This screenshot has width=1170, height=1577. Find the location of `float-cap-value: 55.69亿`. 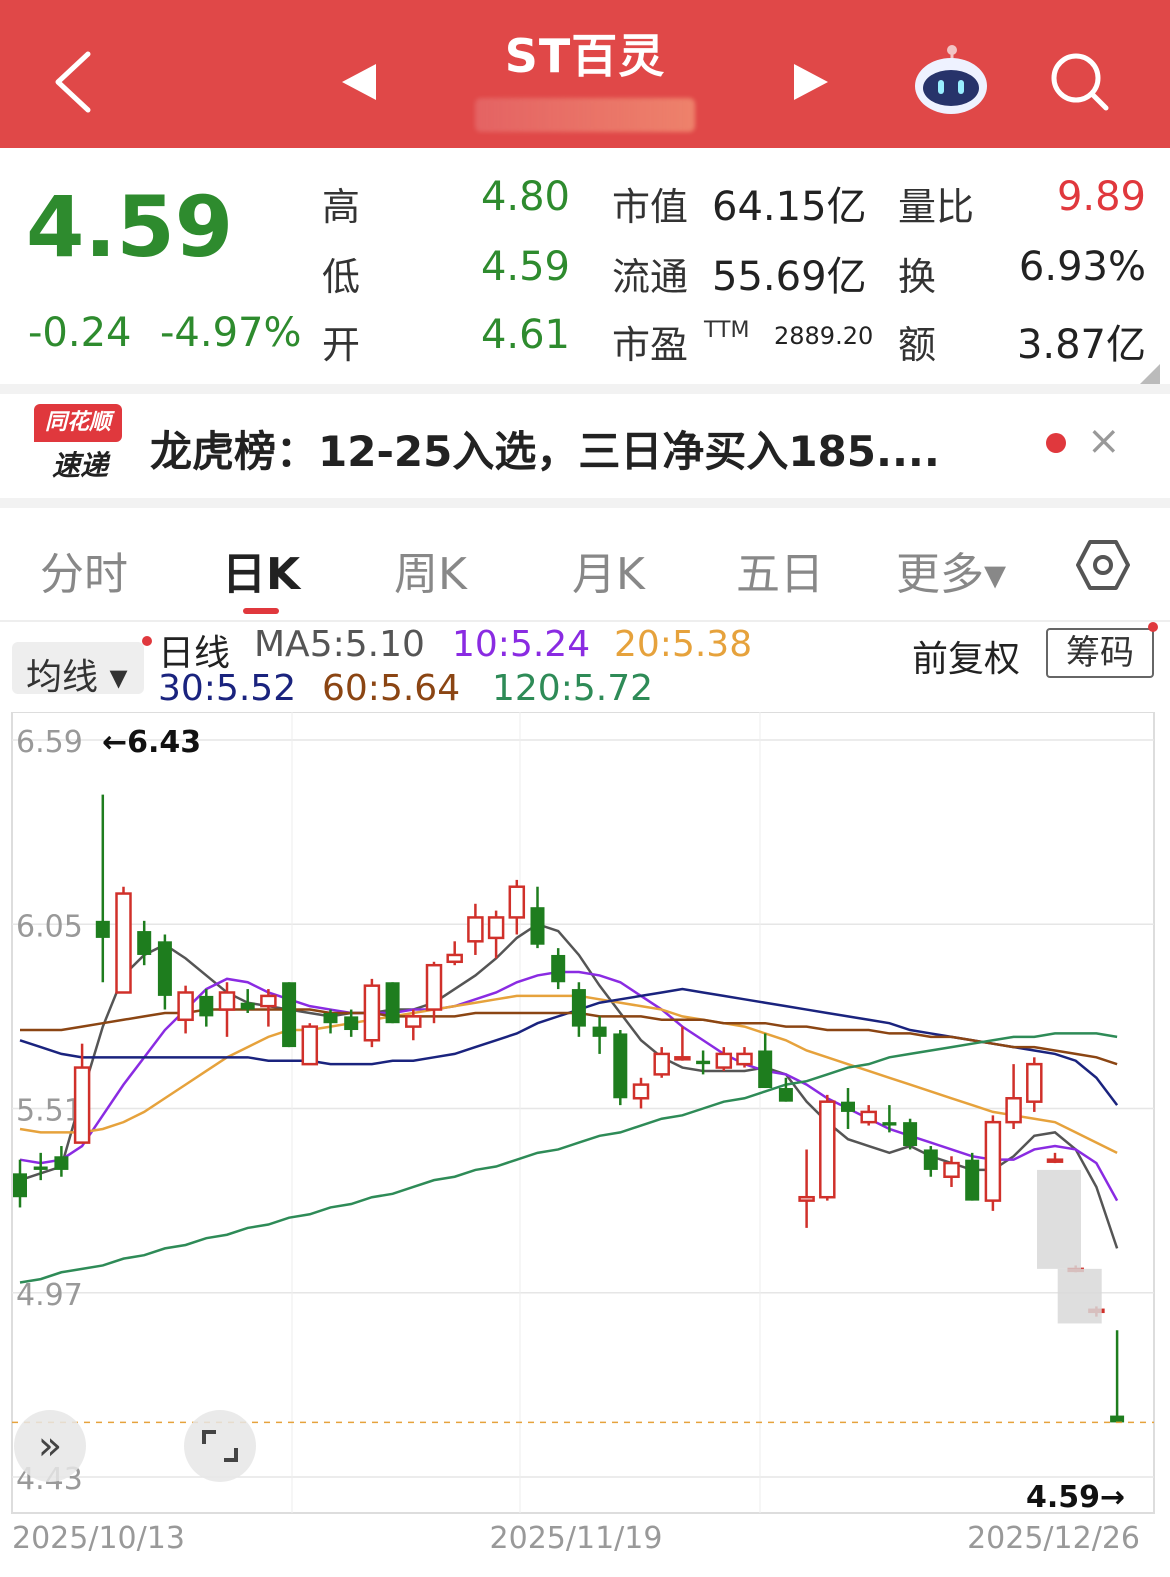

float-cap-value: 55.69亿 is located at coordinates (789, 277).